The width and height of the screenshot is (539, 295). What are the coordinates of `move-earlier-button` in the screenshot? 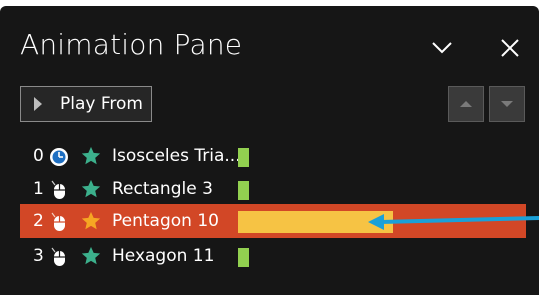 It's located at (466, 104).